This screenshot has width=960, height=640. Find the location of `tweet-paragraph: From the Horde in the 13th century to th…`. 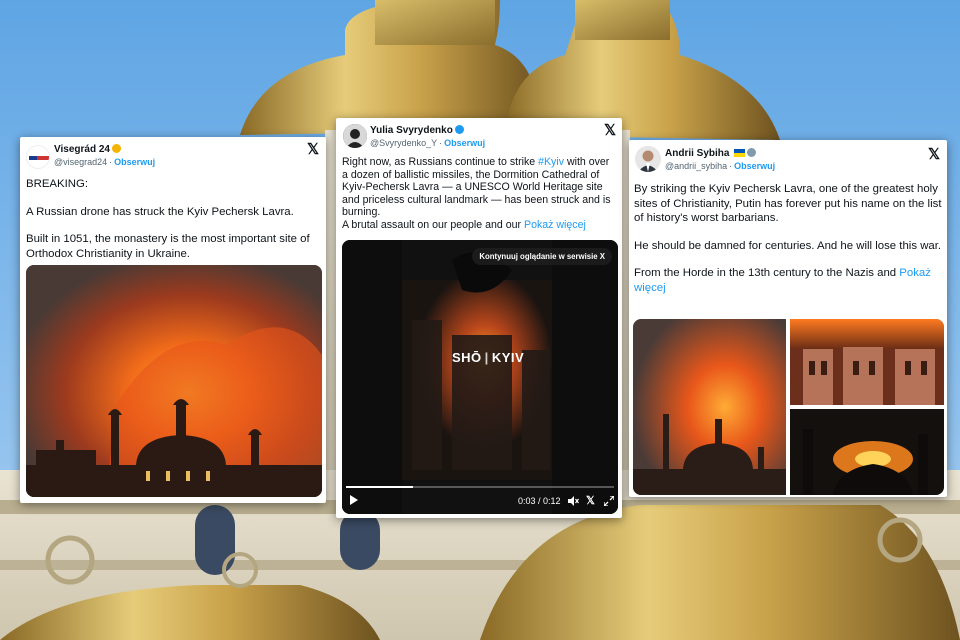

tweet-paragraph: From the Horde in the 13th century to th… is located at coordinates (767, 273).